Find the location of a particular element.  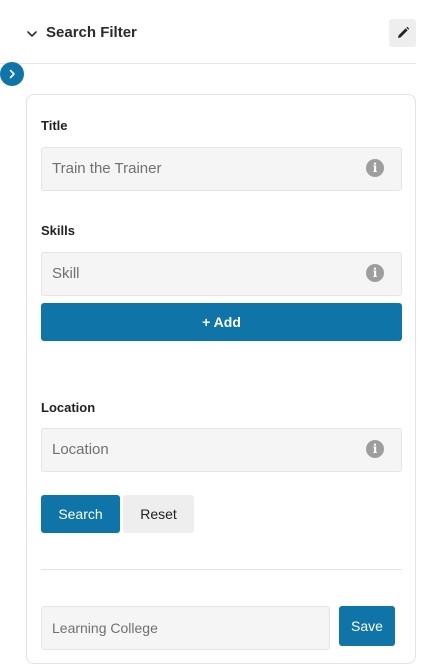

divider is located at coordinates (221, 569).